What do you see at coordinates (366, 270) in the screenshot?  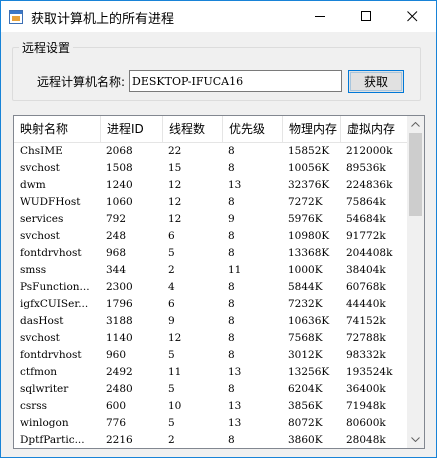 I see `cell-virtual-memory: 38404k` at bounding box center [366, 270].